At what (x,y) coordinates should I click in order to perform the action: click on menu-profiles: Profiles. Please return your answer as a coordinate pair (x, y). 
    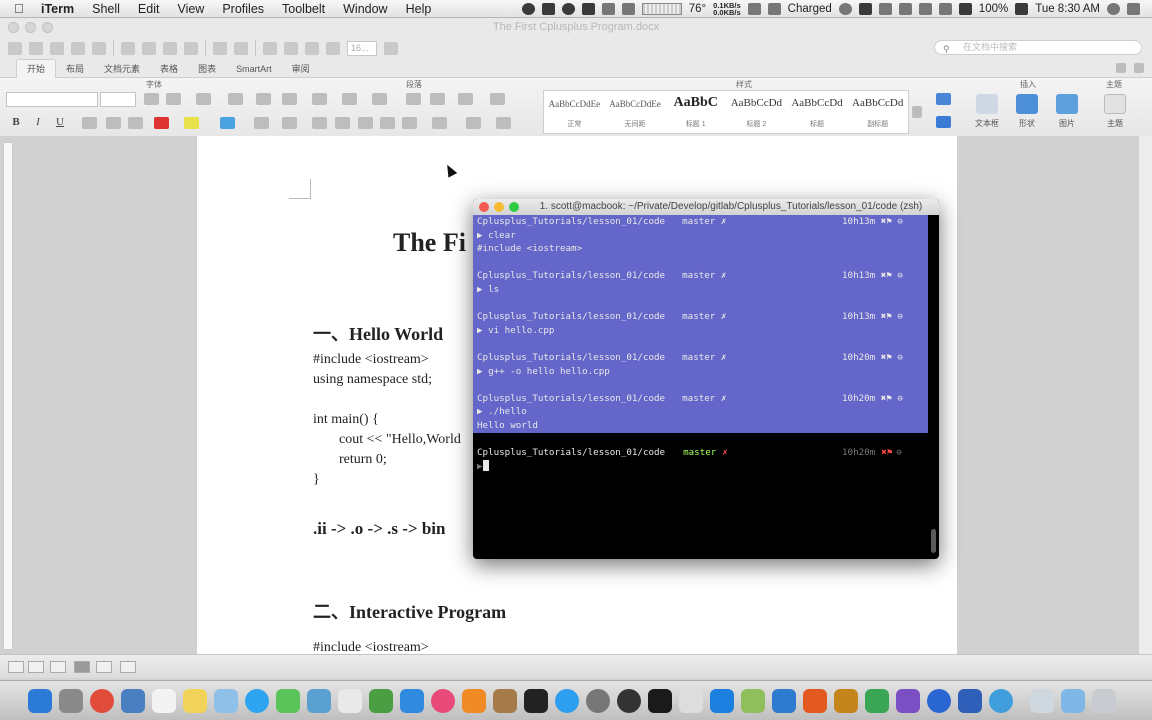
    Looking at the image, I should click on (243, 9).